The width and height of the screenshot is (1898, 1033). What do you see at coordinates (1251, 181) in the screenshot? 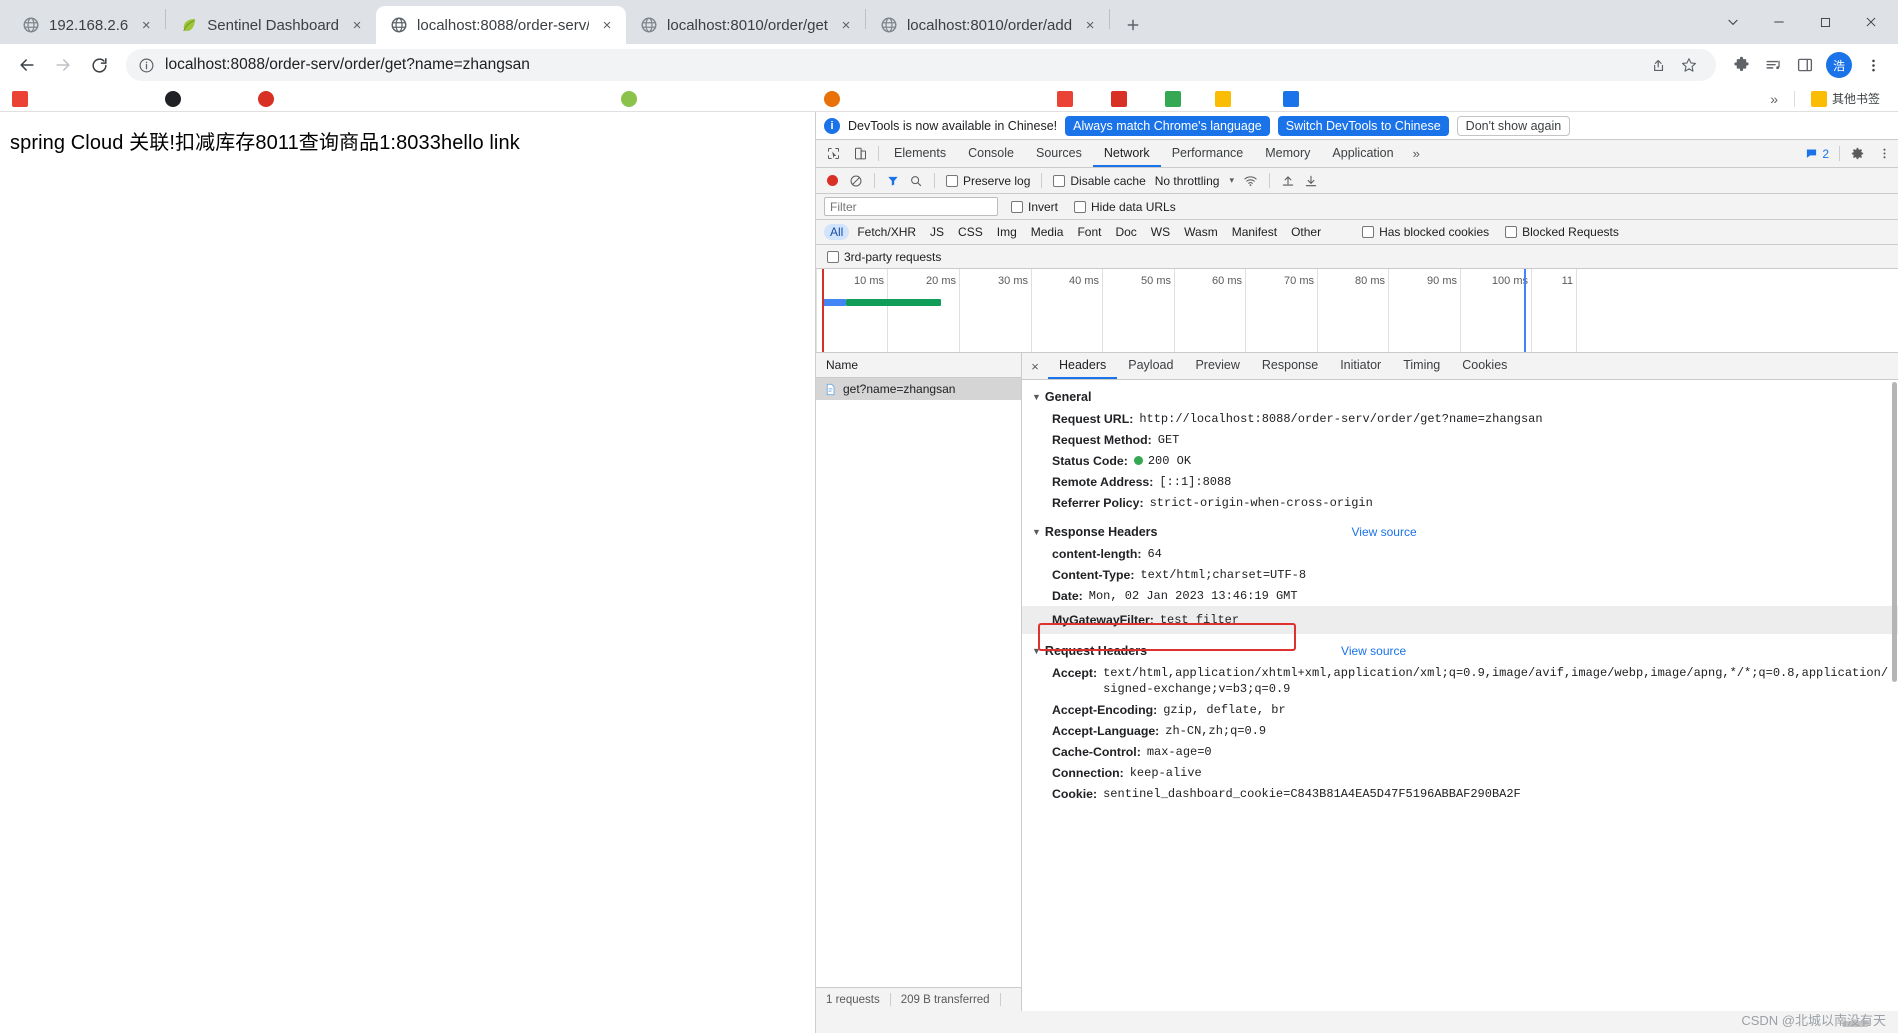
I see `network-conditions-icon` at bounding box center [1251, 181].